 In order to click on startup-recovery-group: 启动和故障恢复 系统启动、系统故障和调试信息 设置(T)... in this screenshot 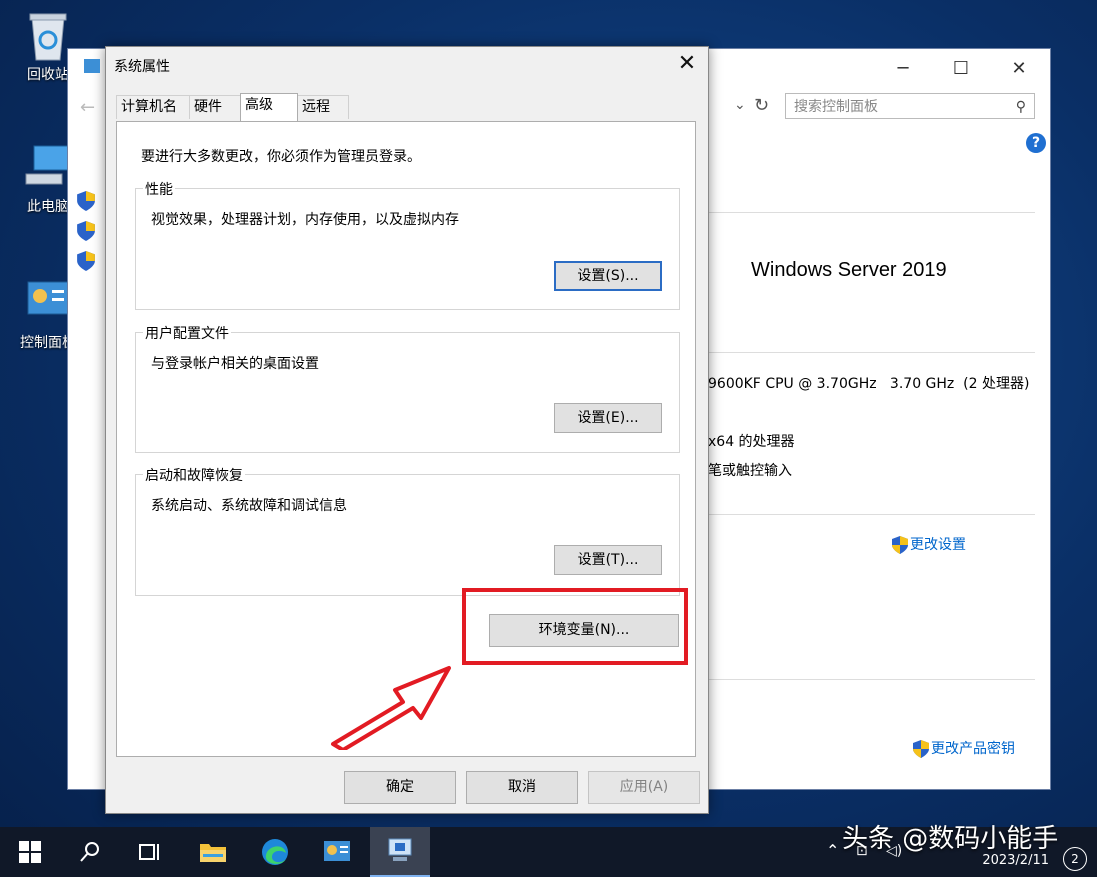, I will do `click(407, 530)`.